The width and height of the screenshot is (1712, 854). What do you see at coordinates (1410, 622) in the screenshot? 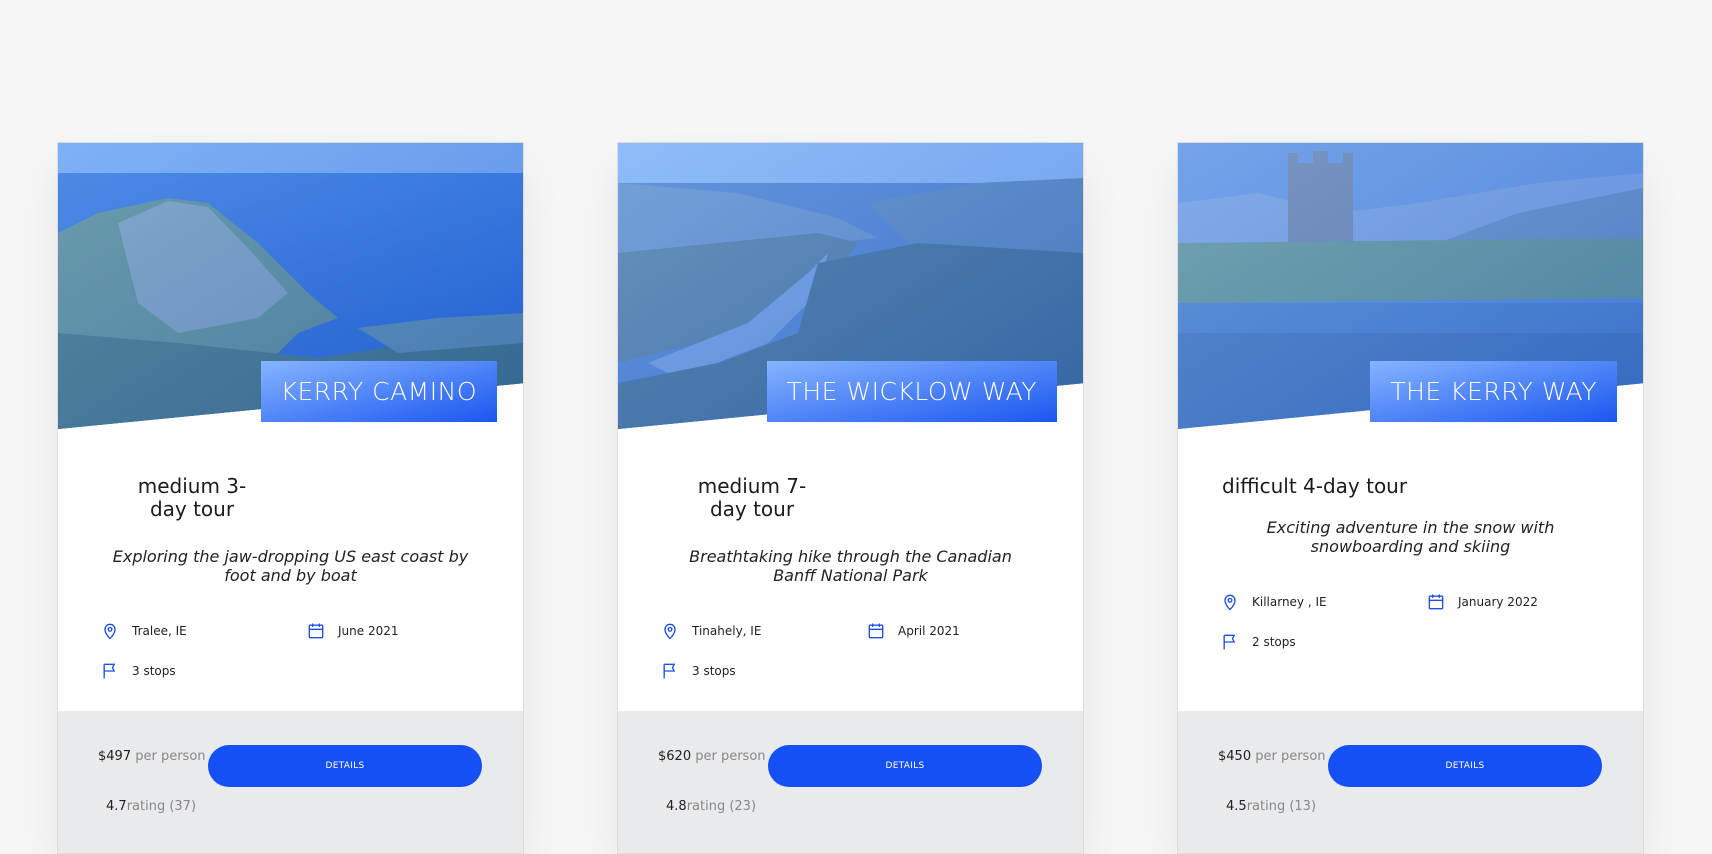
I see `tour-details: Killarney , IE January 2022 2 stops` at bounding box center [1410, 622].